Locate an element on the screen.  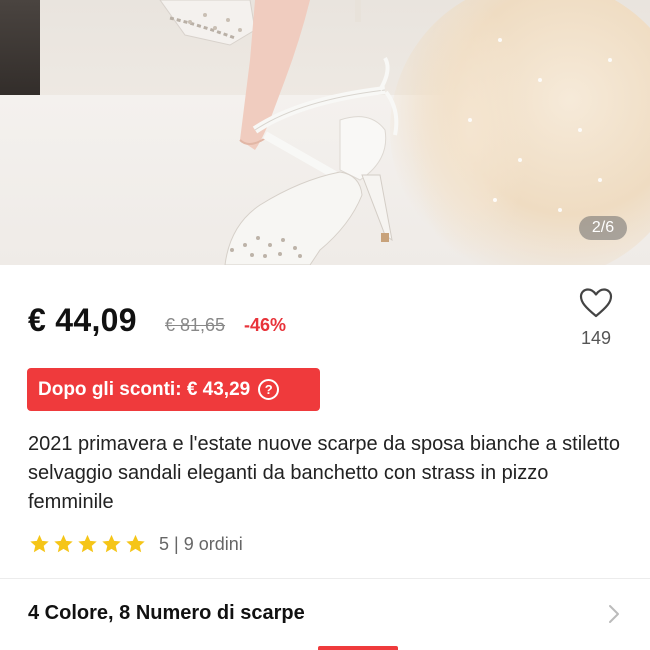
star-rating is located at coordinates (87, 544).